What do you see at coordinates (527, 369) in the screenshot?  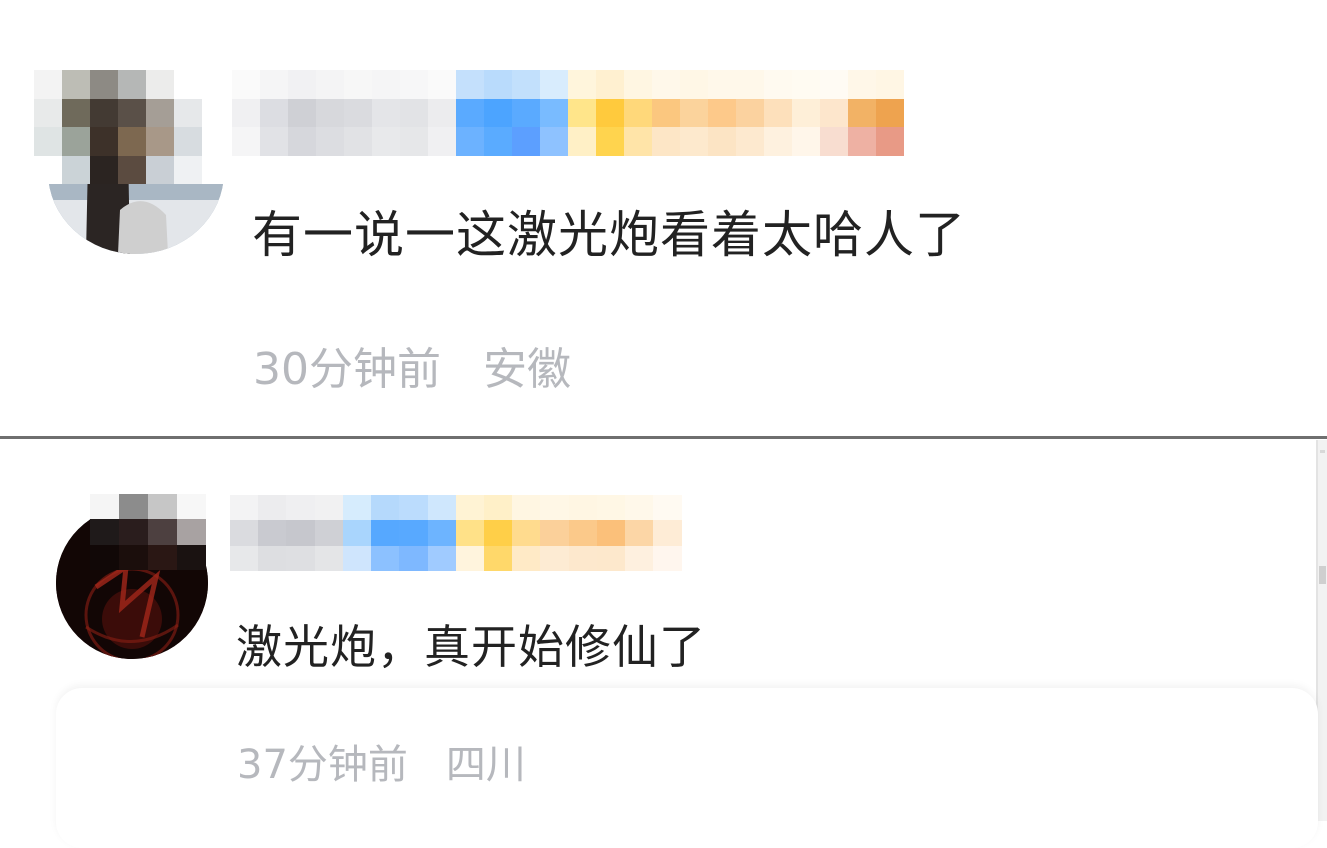 I see `comment-location: 安徽` at bounding box center [527, 369].